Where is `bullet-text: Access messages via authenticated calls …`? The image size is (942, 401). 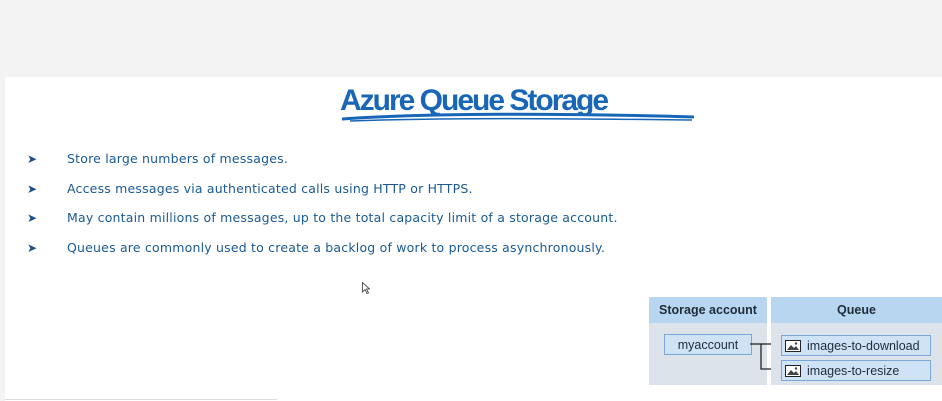
bullet-text: Access messages via authenticated calls … is located at coordinates (270, 188).